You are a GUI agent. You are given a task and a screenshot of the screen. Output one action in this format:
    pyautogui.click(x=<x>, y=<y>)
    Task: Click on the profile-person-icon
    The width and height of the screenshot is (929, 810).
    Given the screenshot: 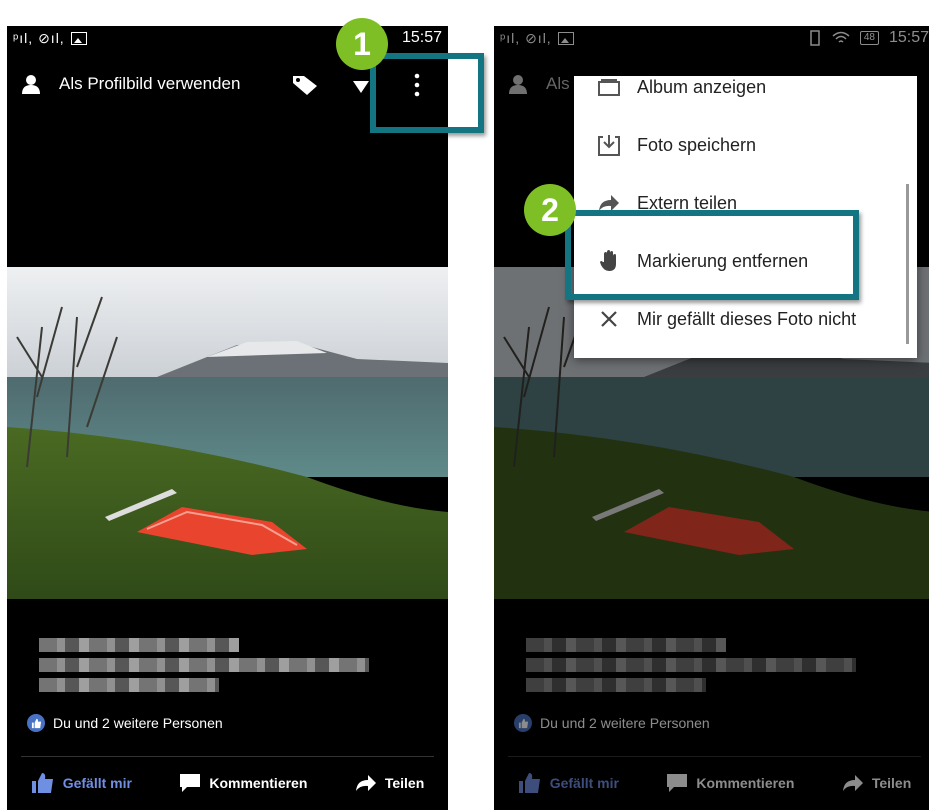 What is the action you would take?
    pyautogui.click(x=31, y=84)
    